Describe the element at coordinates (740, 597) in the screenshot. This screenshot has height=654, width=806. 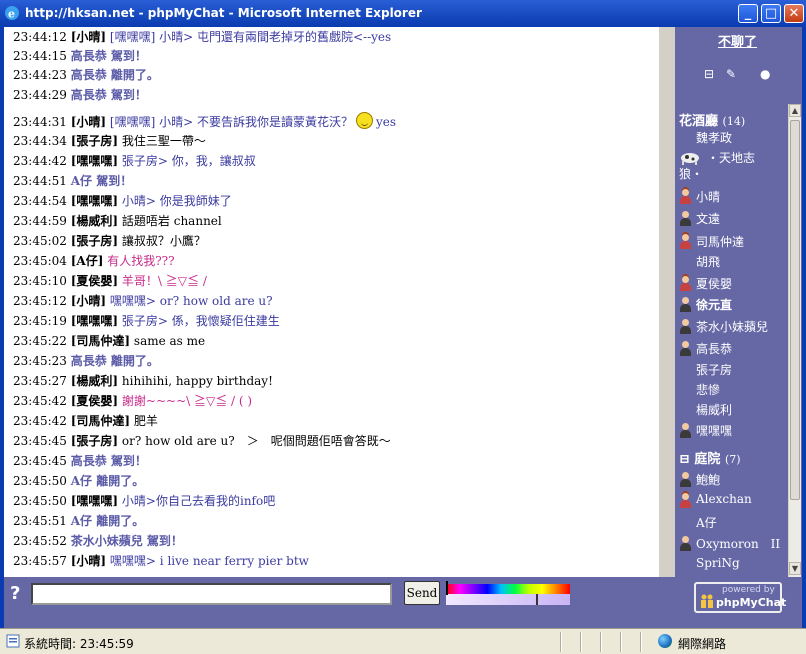
I see `phpmychat-logo: powered by phpMyChat` at that location.